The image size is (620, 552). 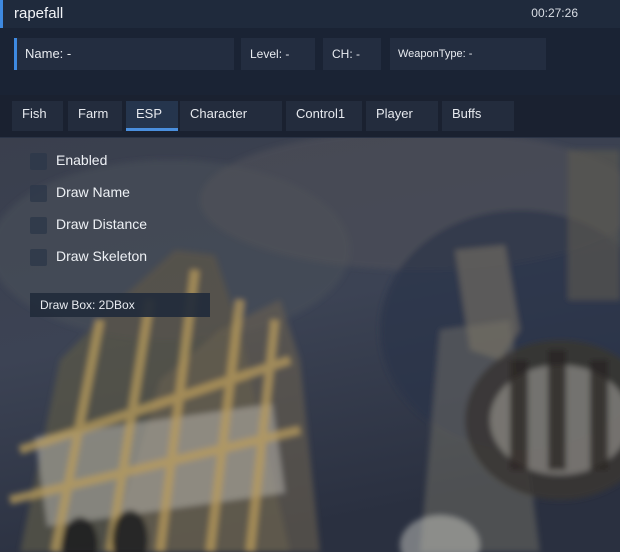 I want to click on draw-box-select: Draw Box: 2DBox, so click(x=120, y=305).